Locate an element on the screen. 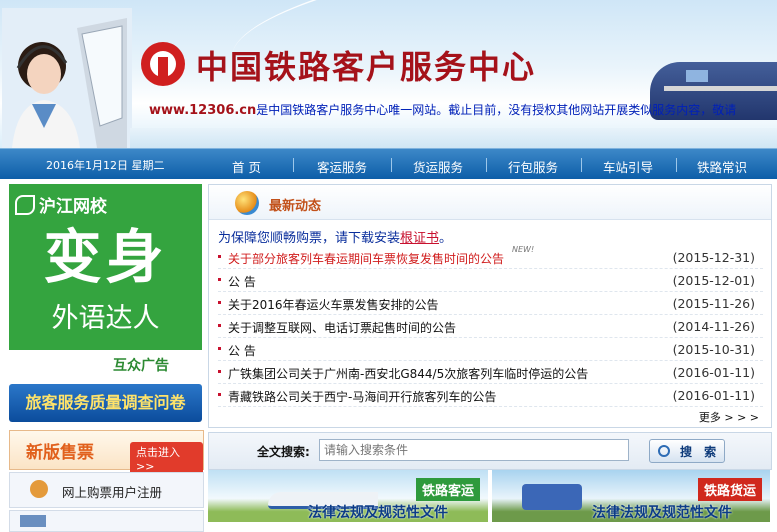  freight-train-image is located at coordinates (552, 497).